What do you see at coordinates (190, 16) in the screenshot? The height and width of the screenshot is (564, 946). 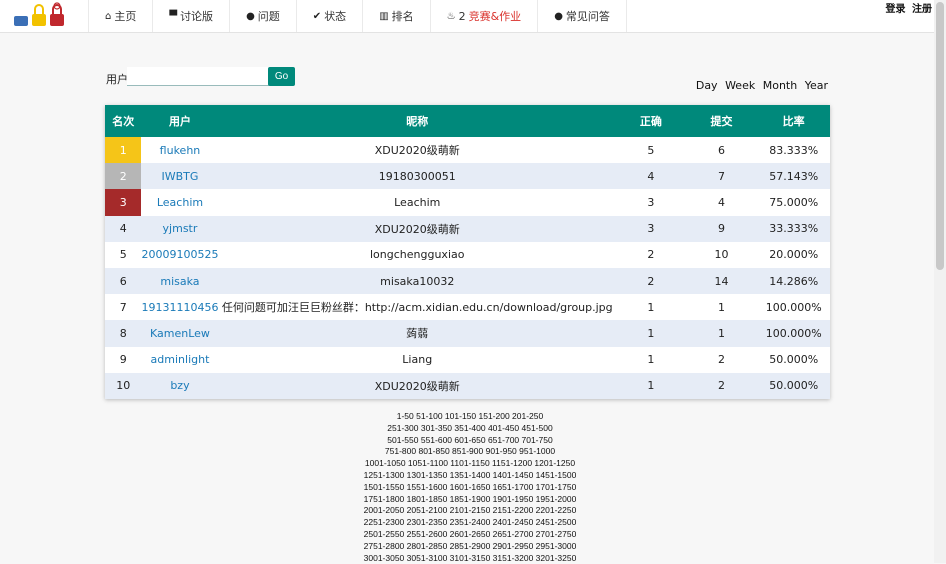 I see `nav-discuss: ▀ 讨论版` at bounding box center [190, 16].